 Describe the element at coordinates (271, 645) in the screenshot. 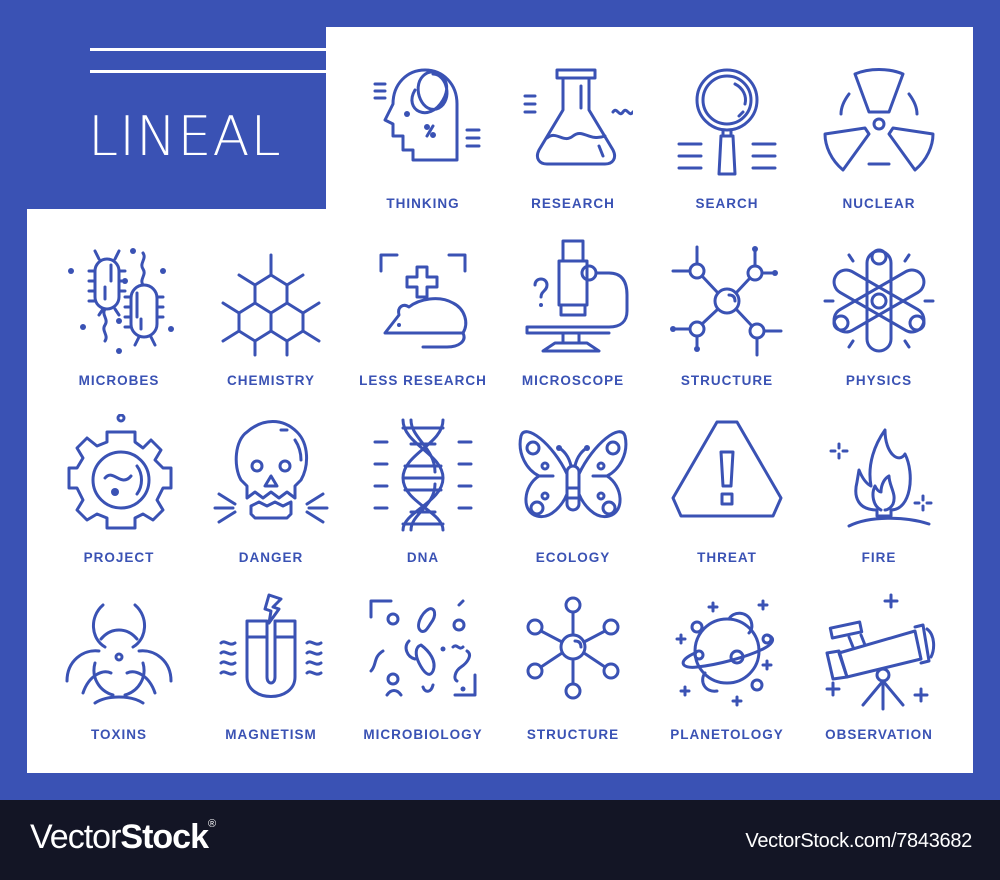

I see `magnet-icon` at that location.